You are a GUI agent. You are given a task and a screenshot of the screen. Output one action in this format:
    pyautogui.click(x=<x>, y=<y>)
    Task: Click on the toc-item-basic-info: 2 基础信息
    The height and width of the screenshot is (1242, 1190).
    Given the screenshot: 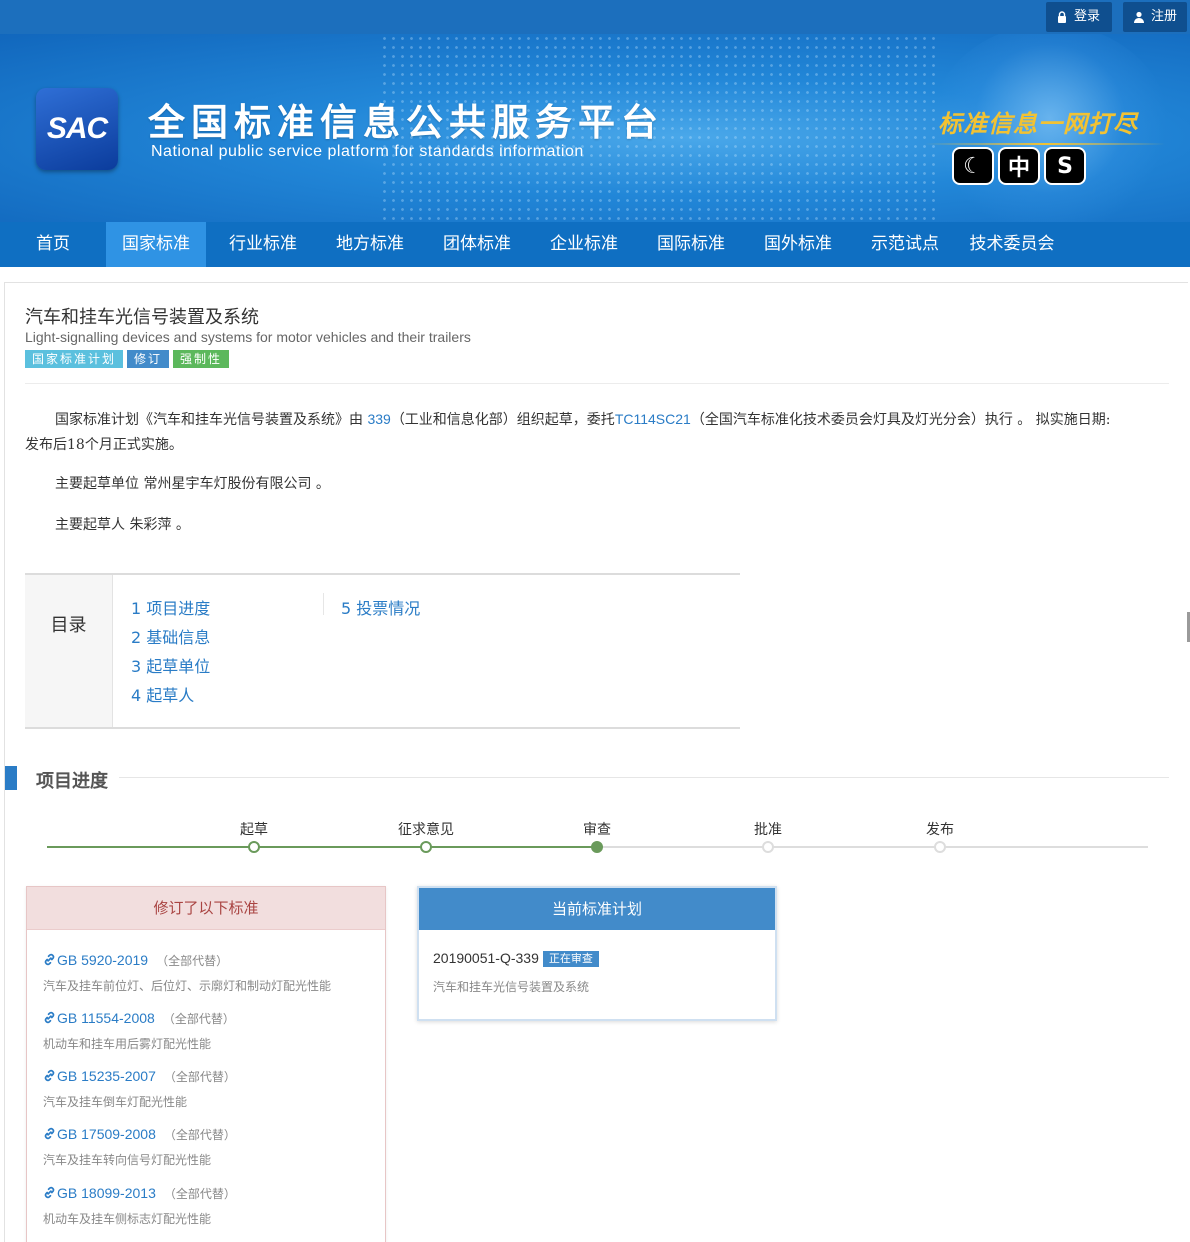 What is the action you would take?
    pyautogui.click(x=170, y=636)
    